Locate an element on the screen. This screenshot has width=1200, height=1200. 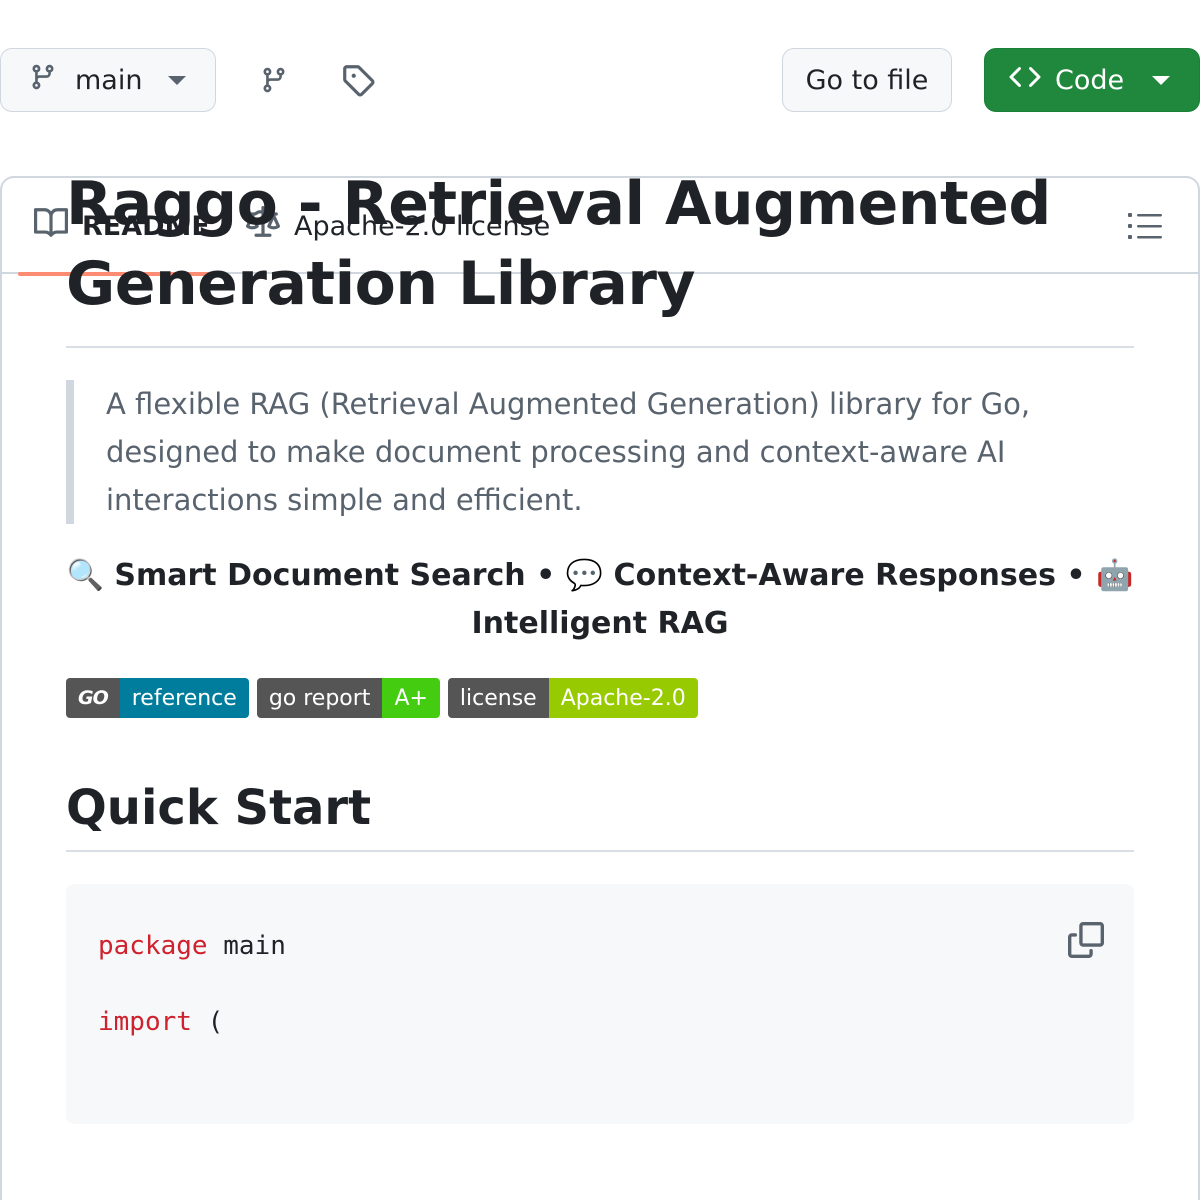
badge-value: Apache-2.0 is located at coordinates (623, 698).